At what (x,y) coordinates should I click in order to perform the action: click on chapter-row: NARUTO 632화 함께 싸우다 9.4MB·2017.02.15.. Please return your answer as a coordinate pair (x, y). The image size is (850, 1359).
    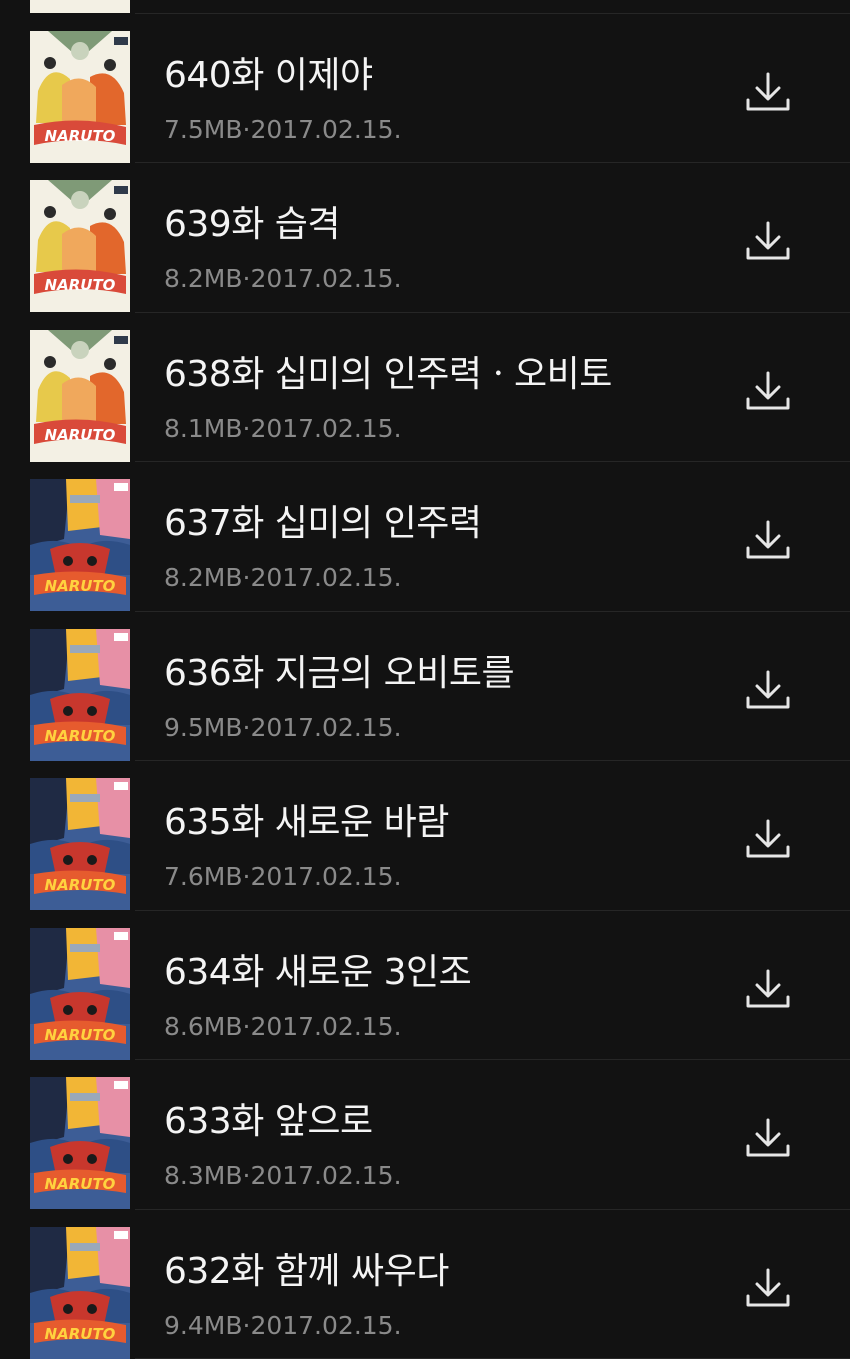
    Looking at the image, I should click on (425, 1284).